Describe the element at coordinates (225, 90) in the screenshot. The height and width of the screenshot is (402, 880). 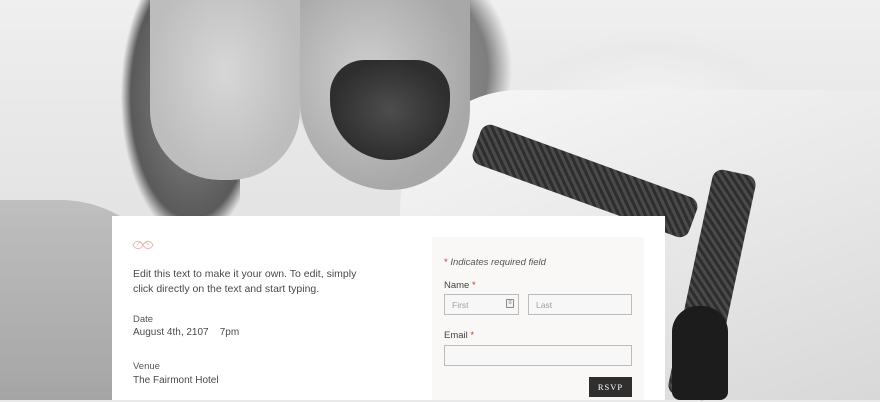
I see `photo-woman-face` at that location.